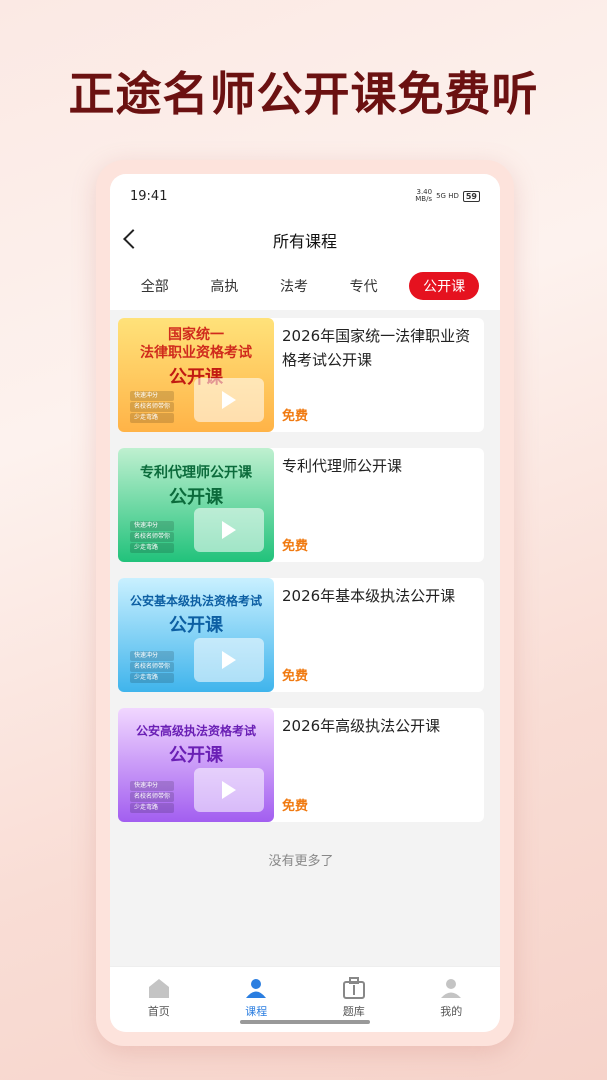 This screenshot has width=607, height=1080. Describe the element at coordinates (196, 344) in the screenshot. I see `thumbnail-heading: 国家统一 法律职业资格考试` at that location.